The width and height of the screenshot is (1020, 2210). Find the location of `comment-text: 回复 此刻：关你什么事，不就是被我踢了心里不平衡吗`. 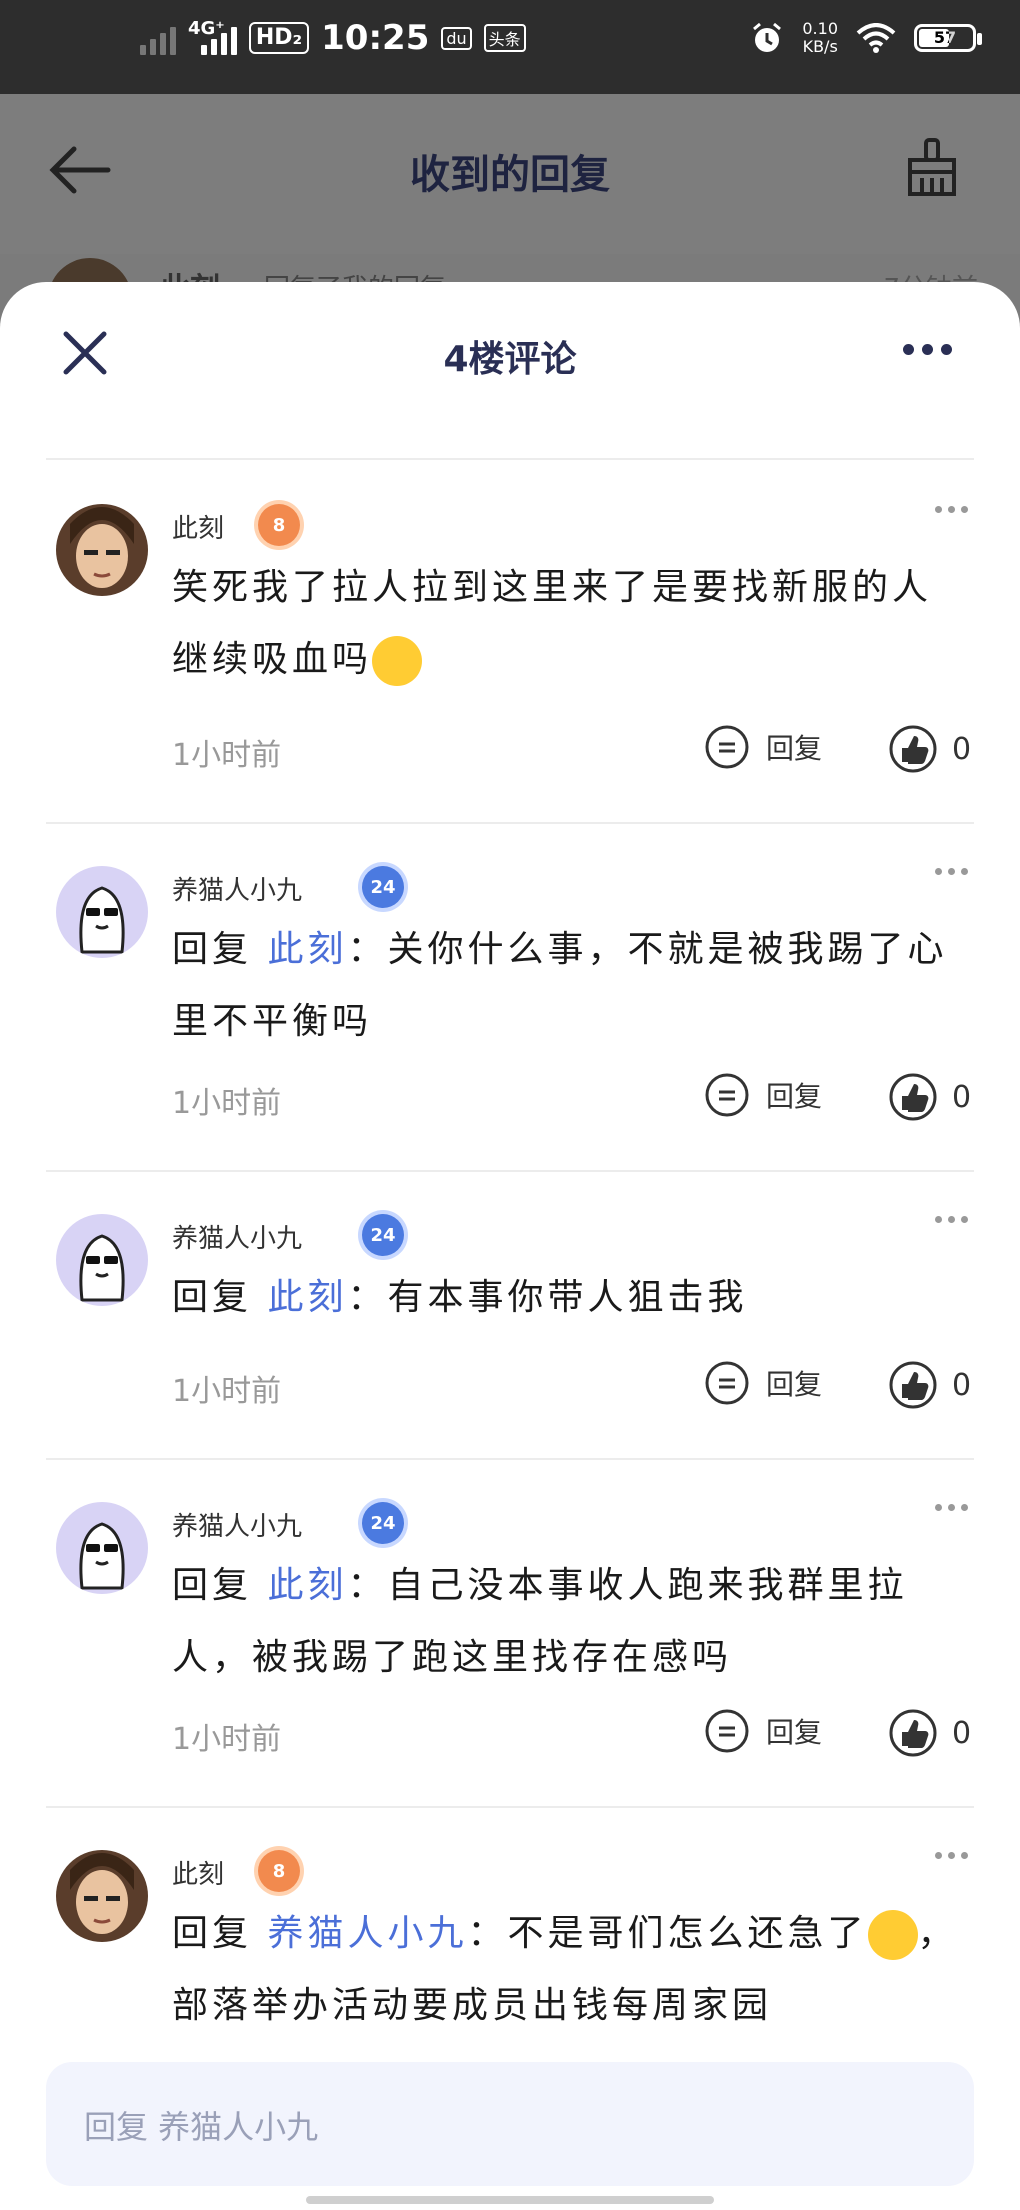

comment-text: 回复 此刻：关你什么事，不就是被我踢了心里不平衡吗 is located at coordinates (567, 986).